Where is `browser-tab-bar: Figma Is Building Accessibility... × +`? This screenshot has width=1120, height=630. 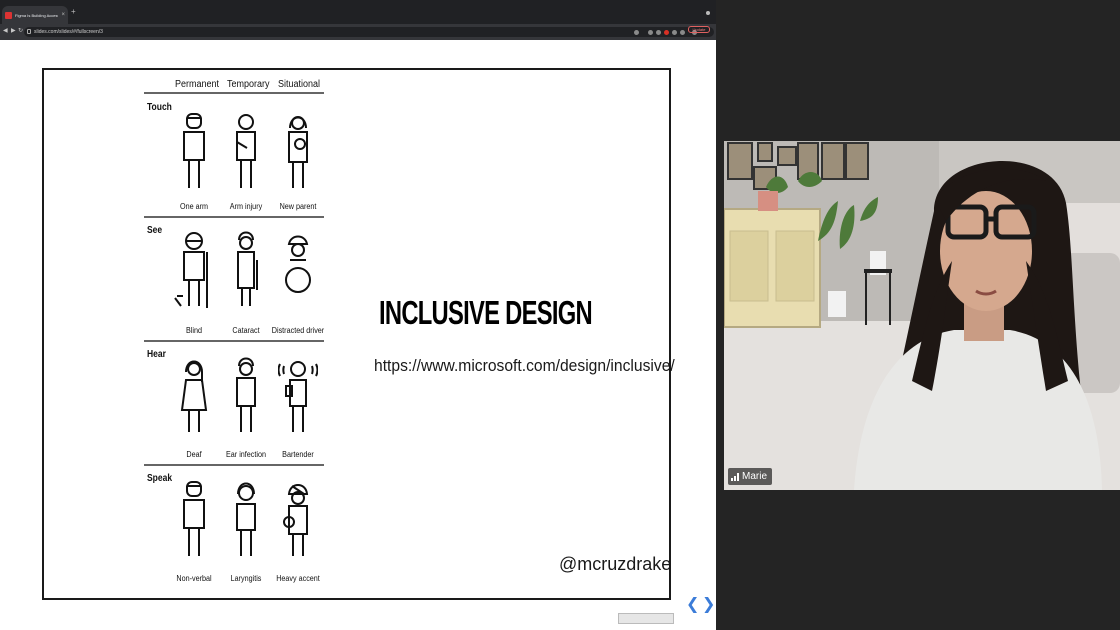 browser-tab-bar: Figma Is Building Accessibility... × + is located at coordinates (358, 12).